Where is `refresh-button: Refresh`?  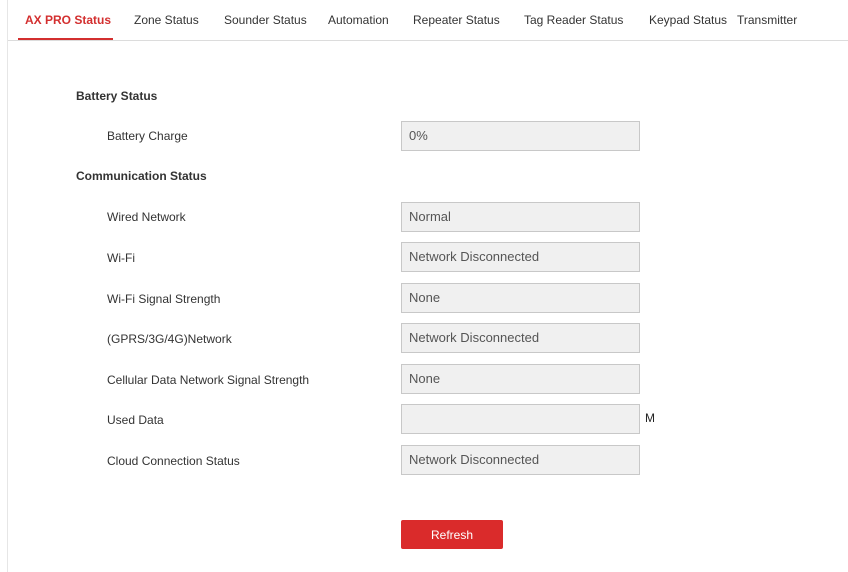 refresh-button: Refresh is located at coordinates (452, 534).